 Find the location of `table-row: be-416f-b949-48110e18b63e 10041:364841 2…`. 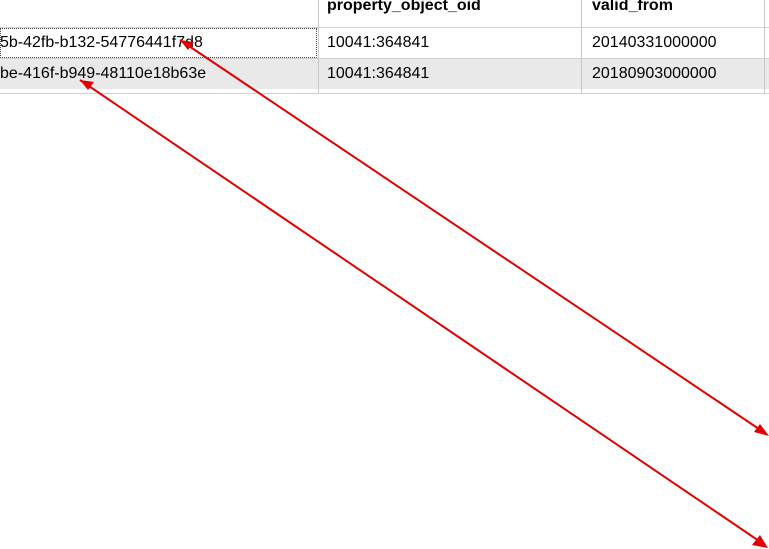

table-row: be-416f-b949-48110e18b63e 10041:364841 2… is located at coordinates (384, 74).